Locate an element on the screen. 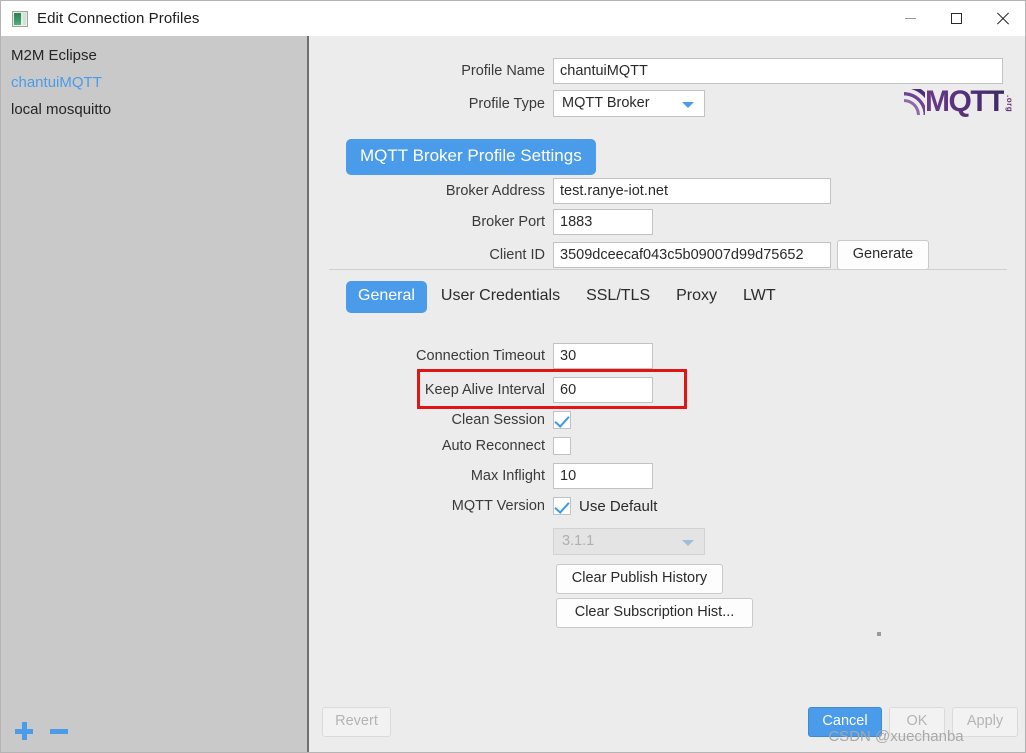  list-item: chantuiMQTT is located at coordinates (154, 82).